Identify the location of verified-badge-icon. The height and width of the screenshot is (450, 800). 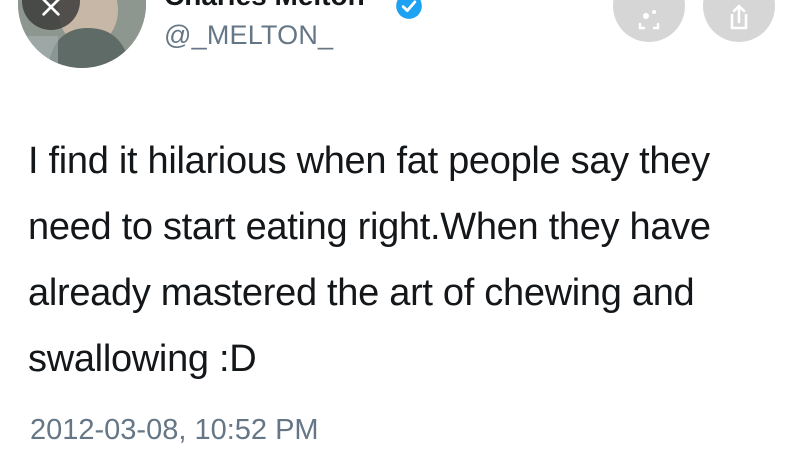
(409, 9).